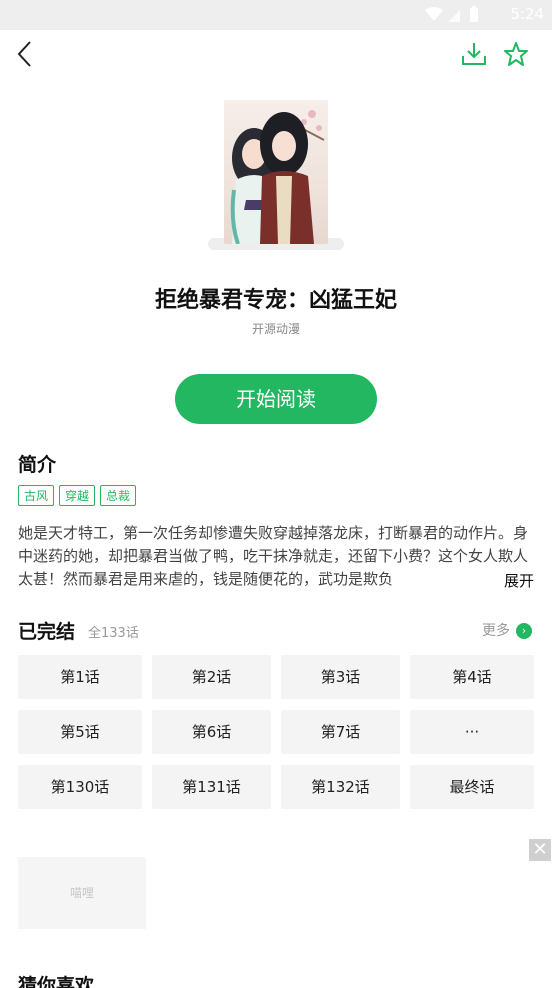  I want to click on more-chapters-ellipsis-button: ···, so click(472, 732).